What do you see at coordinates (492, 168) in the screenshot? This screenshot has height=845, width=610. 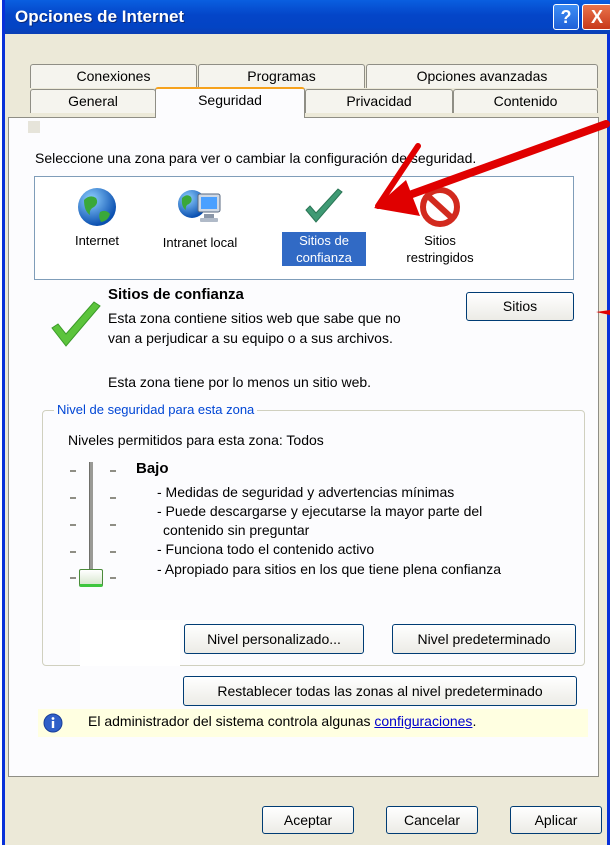 I see `annotation-arrow-zone` at bounding box center [492, 168].